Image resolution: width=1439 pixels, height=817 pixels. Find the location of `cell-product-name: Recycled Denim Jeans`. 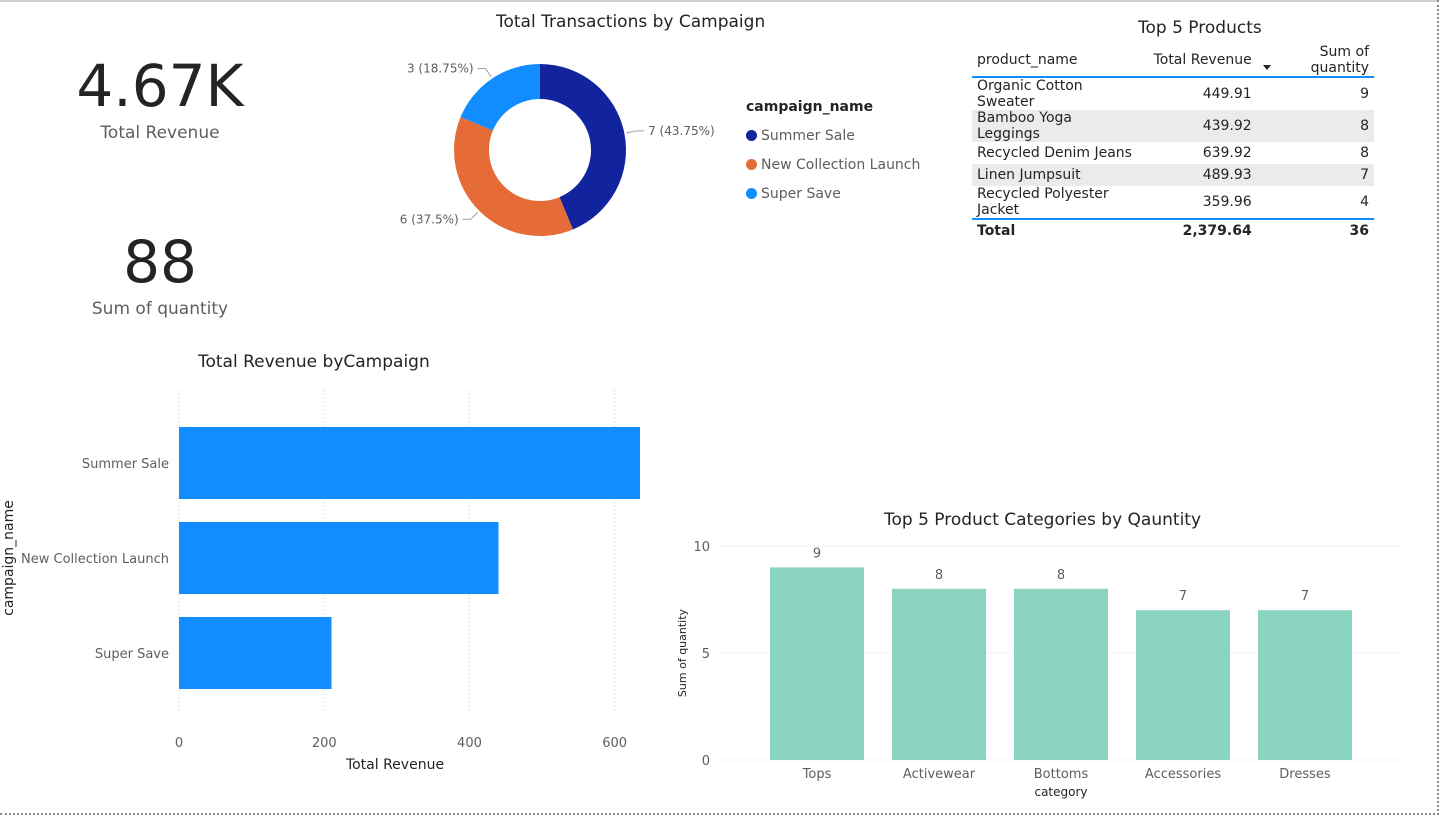

cell-product-name: Recycled Denim Jeans is located at coordinates (1054, 153).